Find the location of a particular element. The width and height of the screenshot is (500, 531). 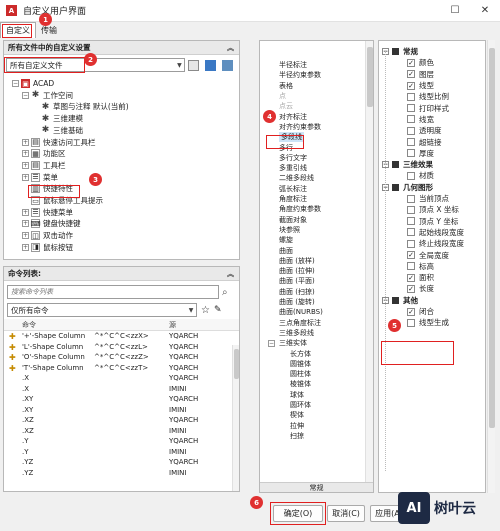

object-type-item: 点云 is located at coordinates (286, 106).